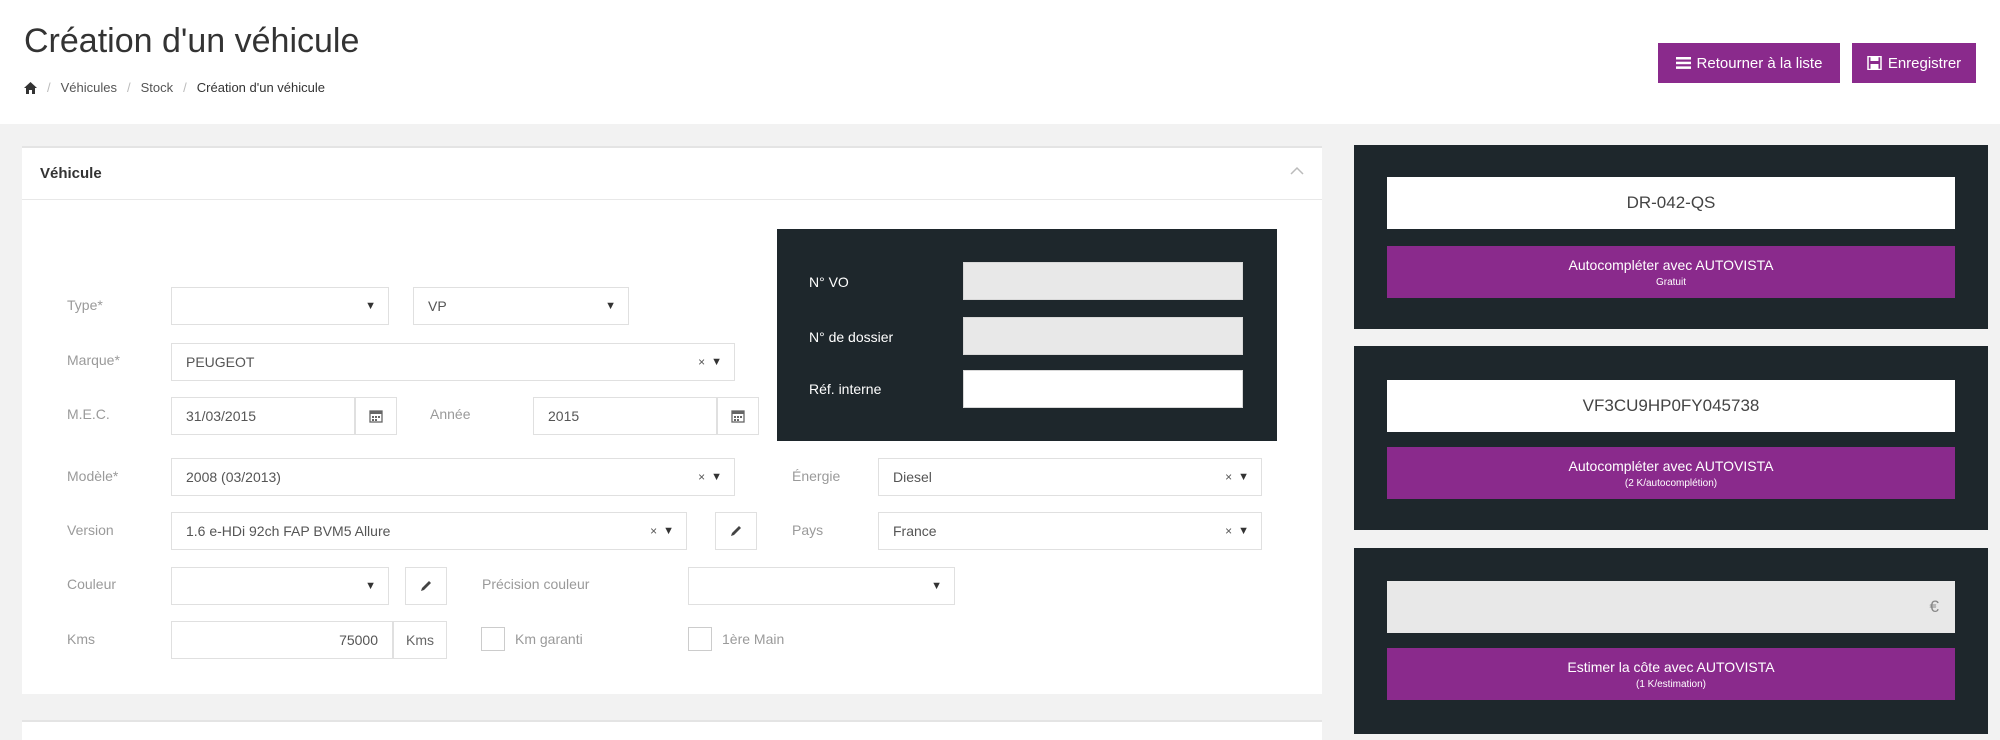  Describe the element at coordinates (493, 639) in the screenshot. I see `km-garanti-checkbox` at that location.